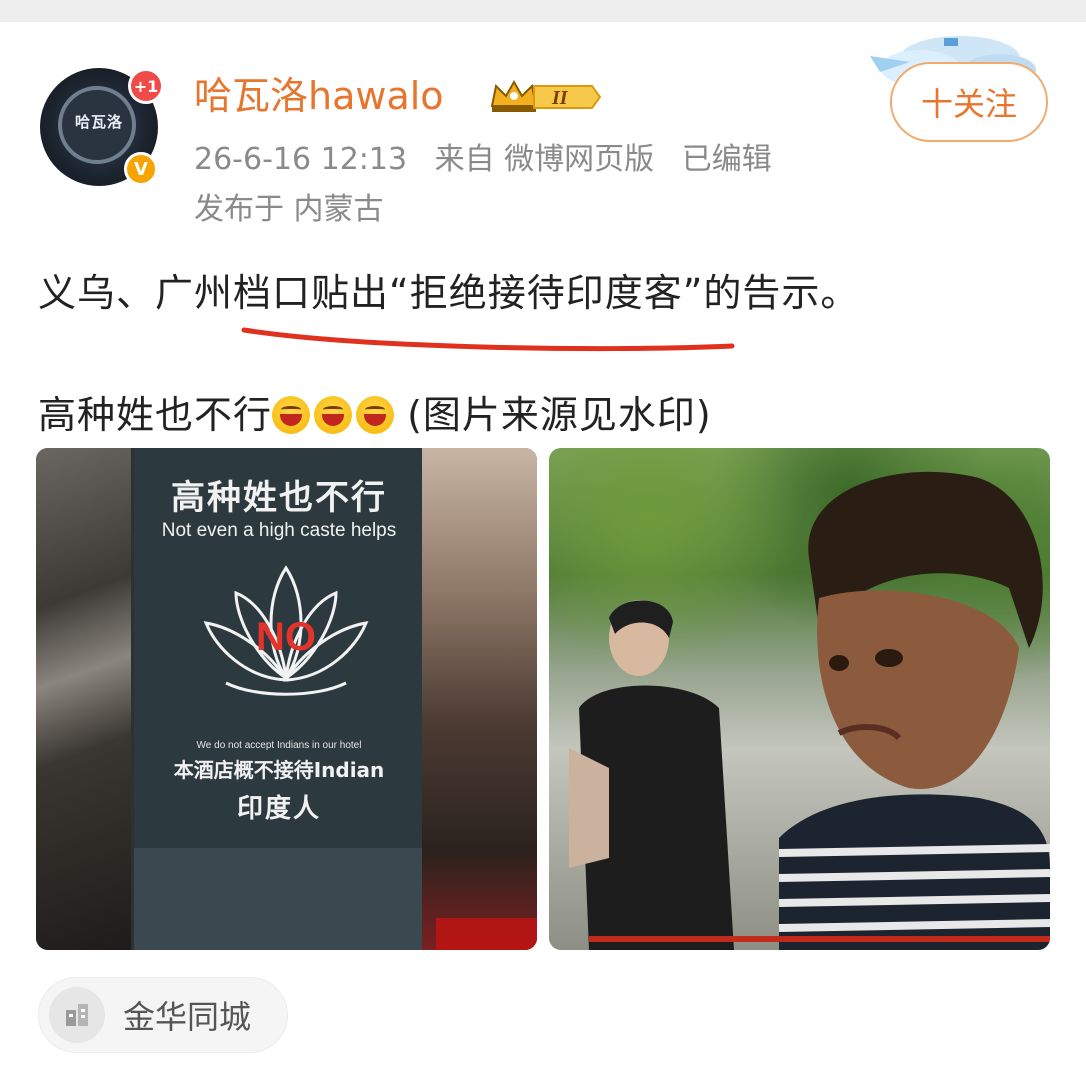 Image resolution: width=1086 pixels, height=1076 pixels. What do you see at coordinates (278, 809) in the screenshot?
I see `sign-cn-line2: 印度人` at bounding box center [278, 809].